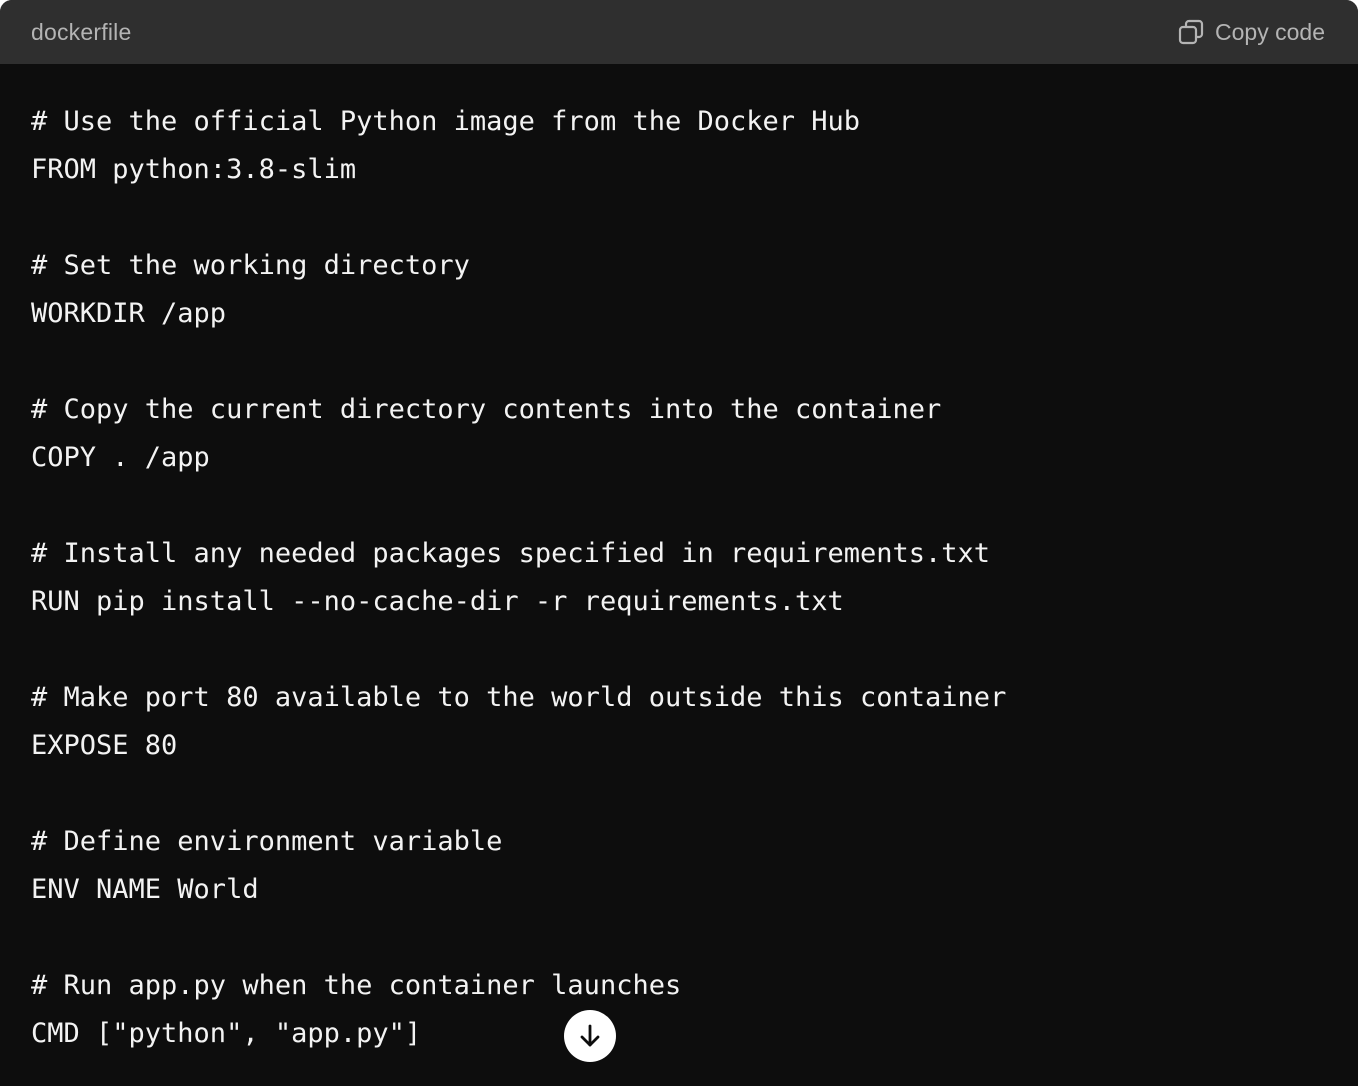 The image size is (1362, 1086). I want to click on code-line: EXPOSE 80, so click(104, 745).